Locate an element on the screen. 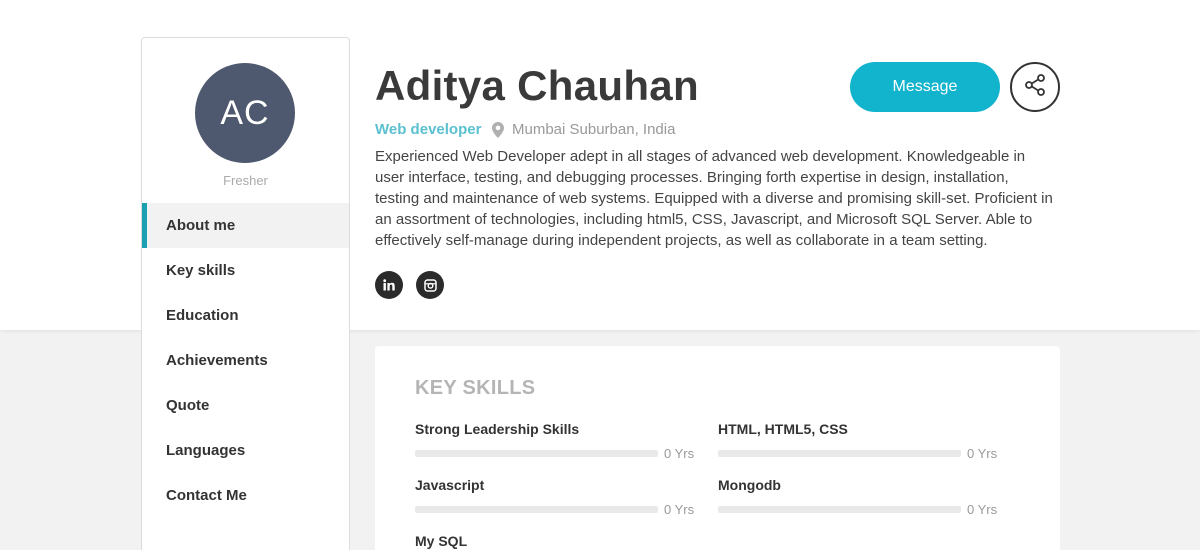 This screenshot has height=550, width=1200. profile-location: Mumbai Suburban, India is located at coordinates (583, 129).